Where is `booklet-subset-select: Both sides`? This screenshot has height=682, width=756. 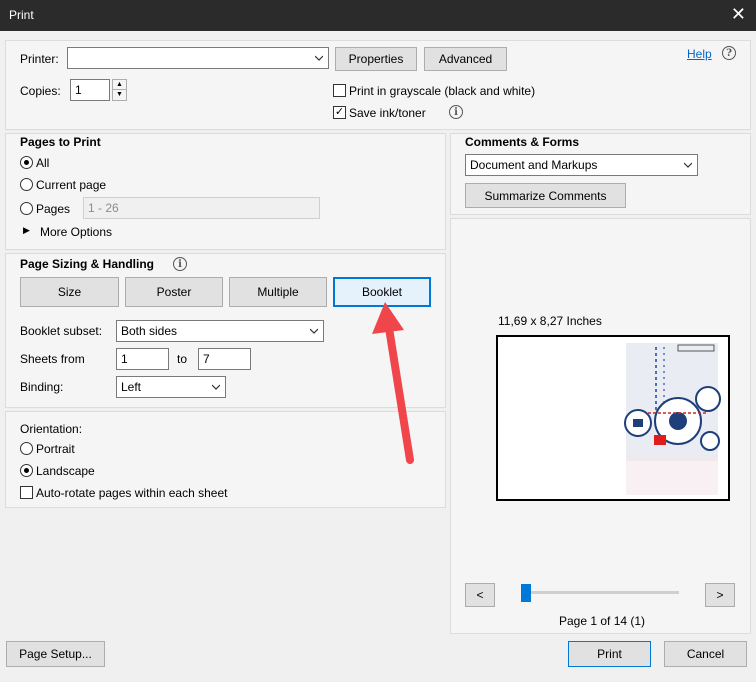 booklet-subset-select: Both sides is located at coordinates (220, 331).